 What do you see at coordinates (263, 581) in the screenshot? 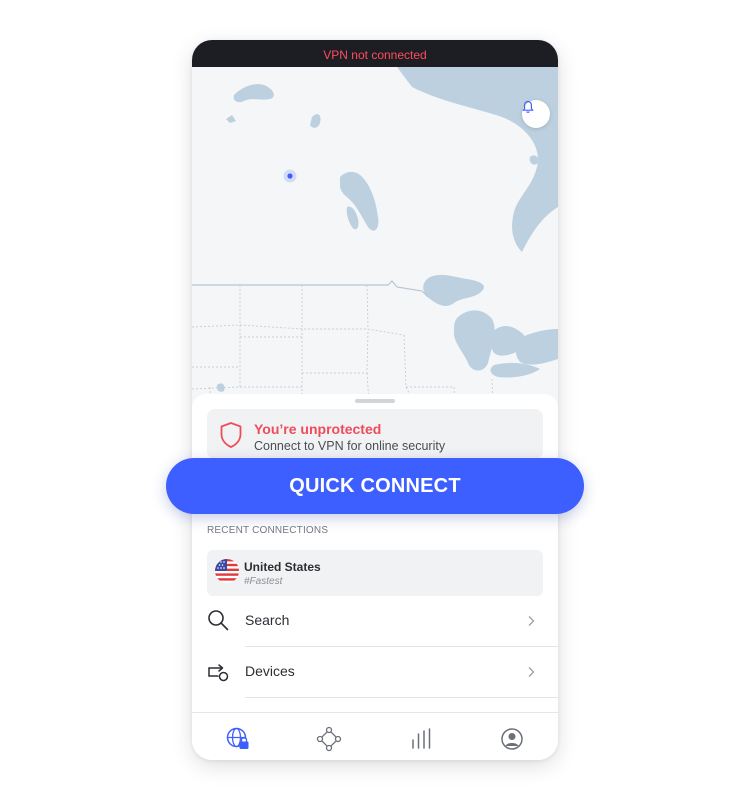
I see `recent-connection-tag: #Fastest` at bounding box center [263, 581].